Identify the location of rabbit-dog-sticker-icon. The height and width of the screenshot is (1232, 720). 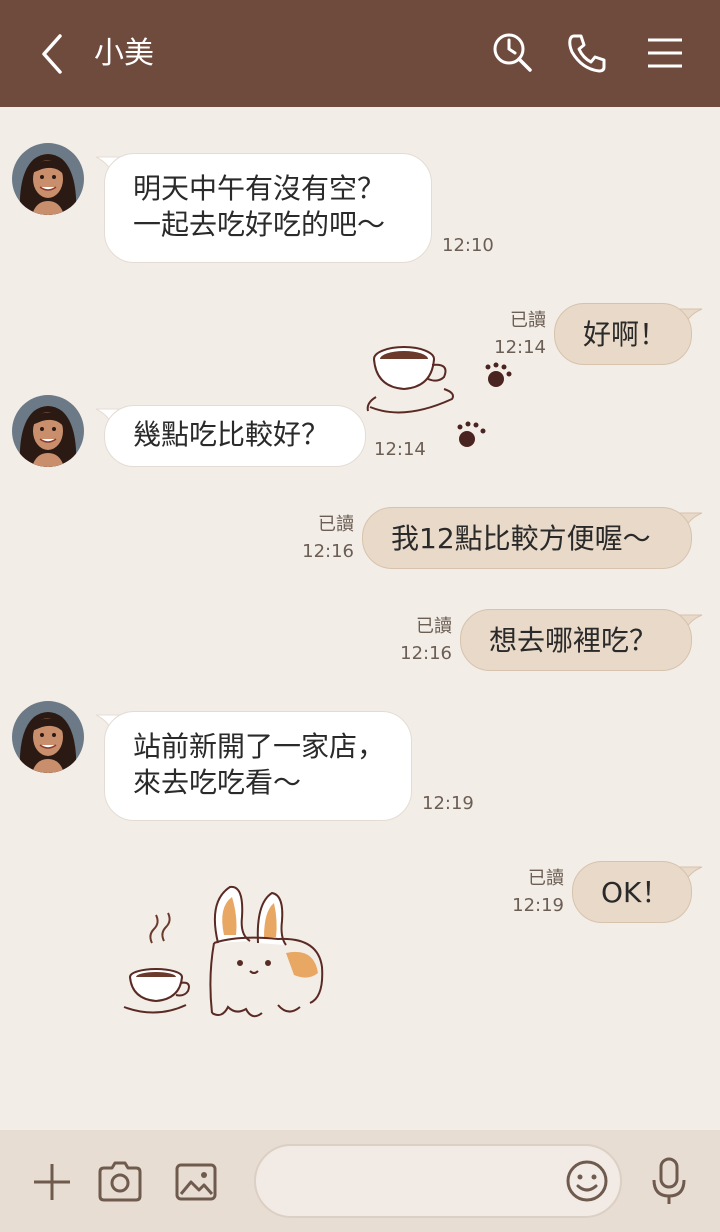
(224, 950).